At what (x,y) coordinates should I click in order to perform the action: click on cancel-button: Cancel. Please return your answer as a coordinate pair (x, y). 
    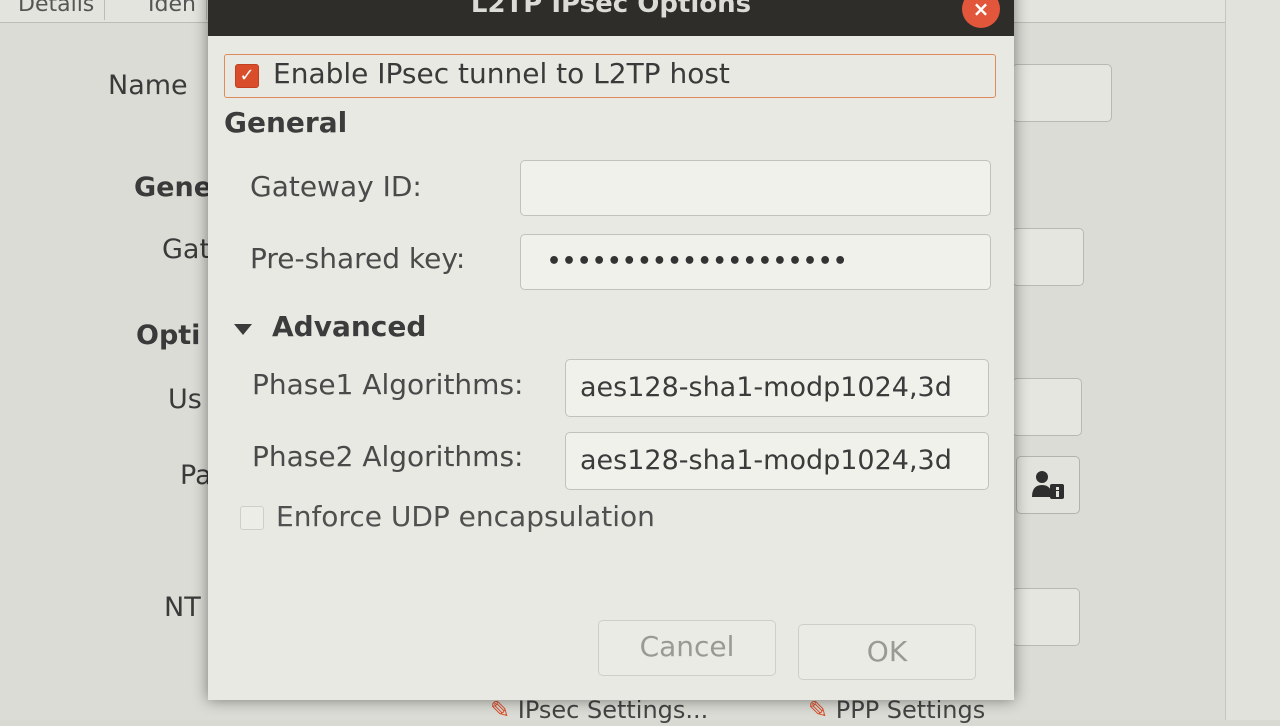
    Looking at the image, I should click on (687, 648).